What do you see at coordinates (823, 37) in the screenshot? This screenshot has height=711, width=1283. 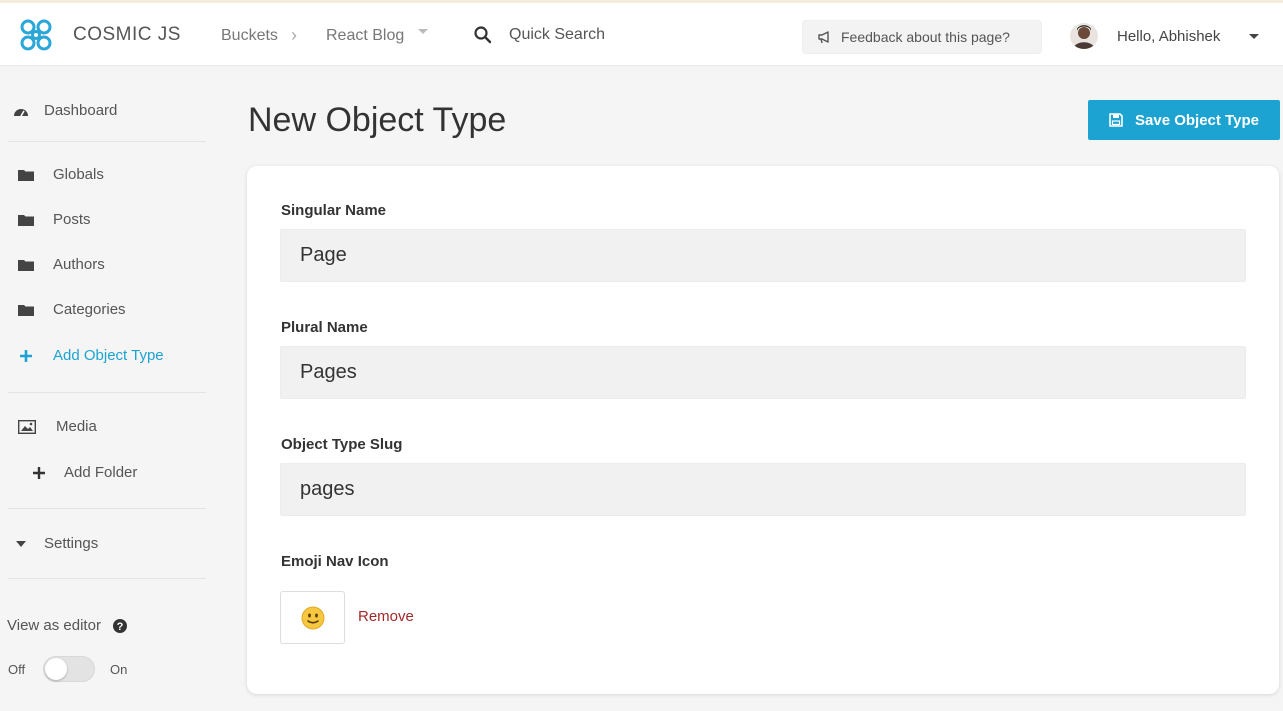 I see `megaphone-icon` at bounding box center [823, 37].